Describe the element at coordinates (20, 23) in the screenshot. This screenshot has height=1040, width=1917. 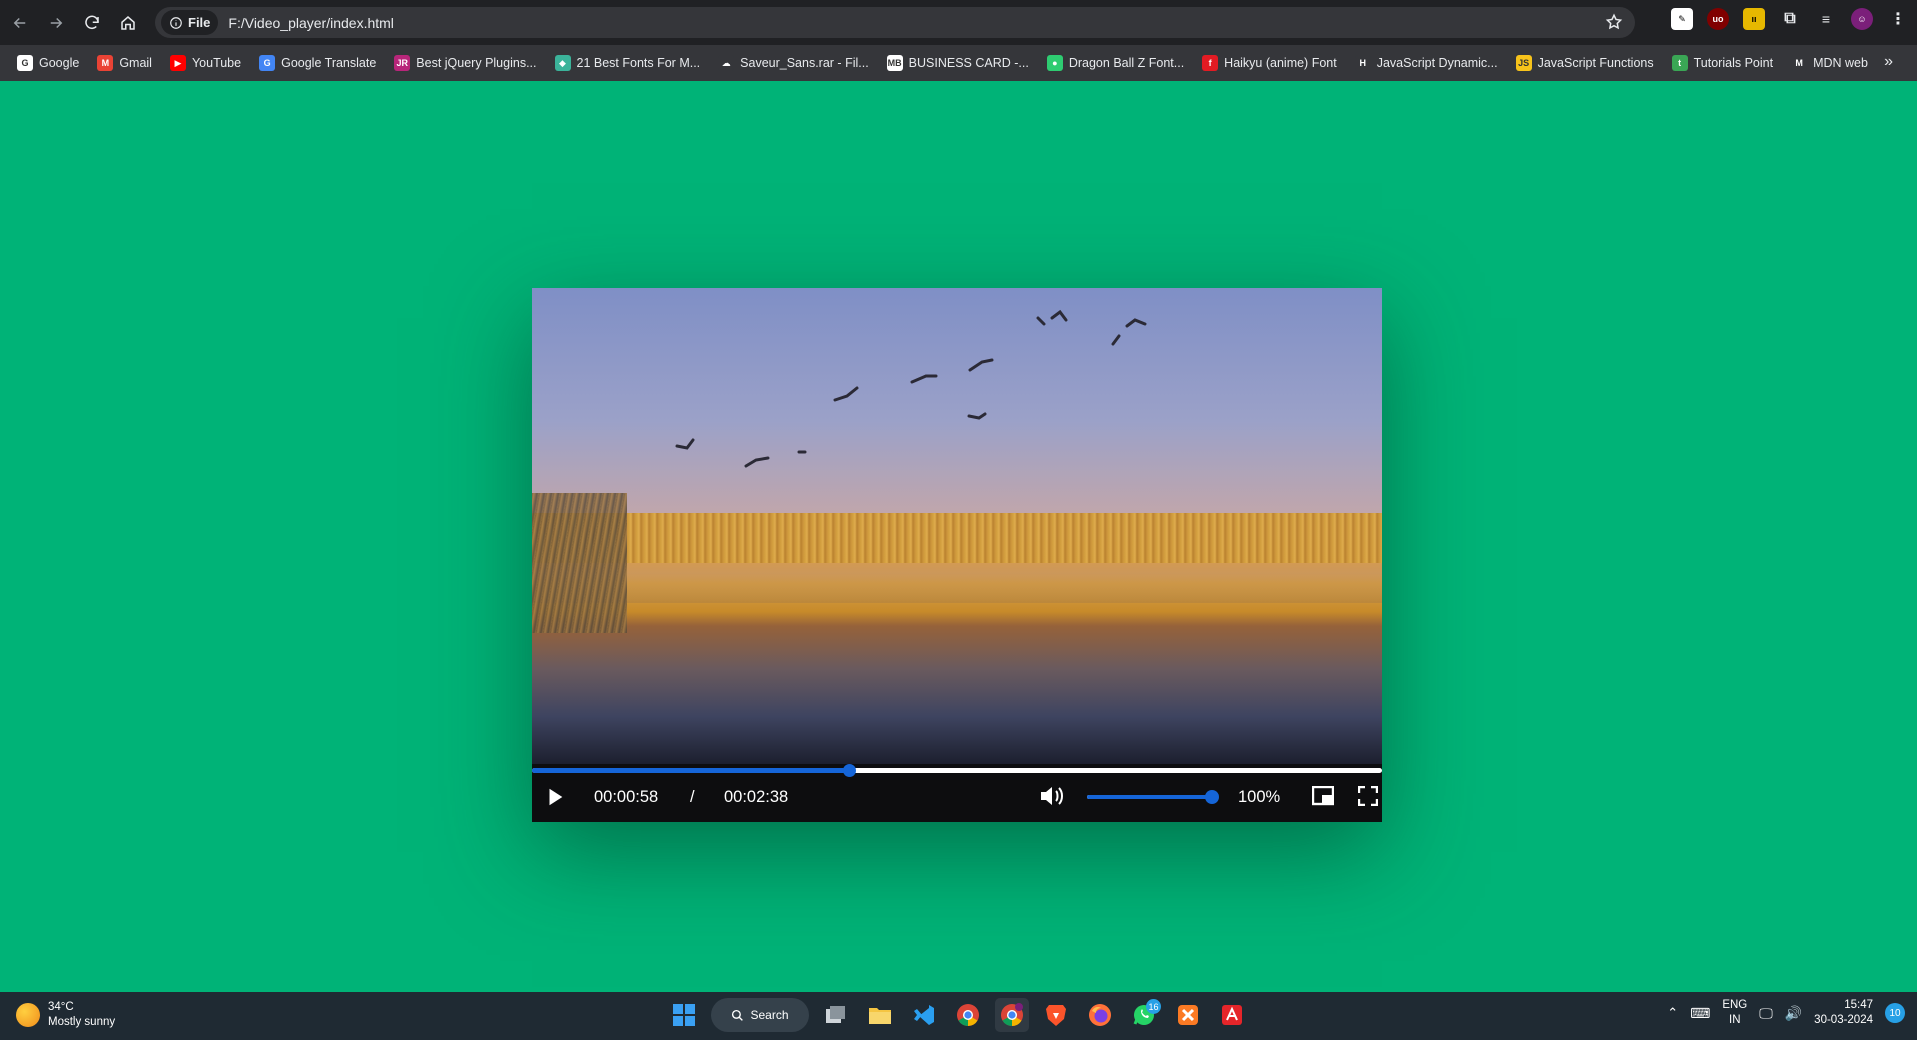
I see `back-button` at that location.